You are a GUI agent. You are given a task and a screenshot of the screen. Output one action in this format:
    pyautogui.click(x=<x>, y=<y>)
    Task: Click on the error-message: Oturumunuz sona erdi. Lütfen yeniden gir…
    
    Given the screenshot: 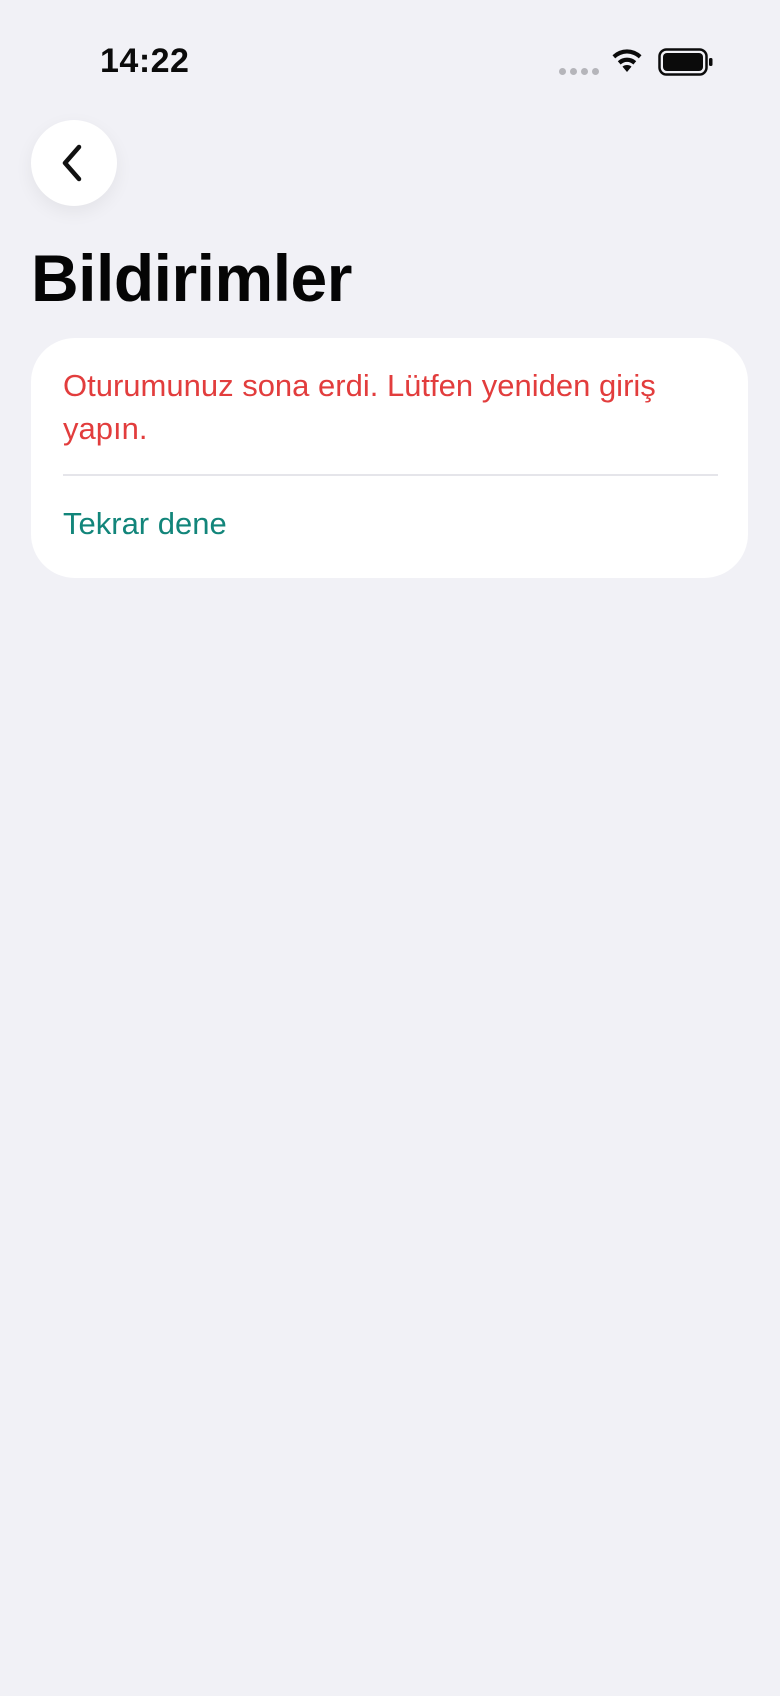 What is the action you would take?
    pyautogui.click(x=359, y=407)
    